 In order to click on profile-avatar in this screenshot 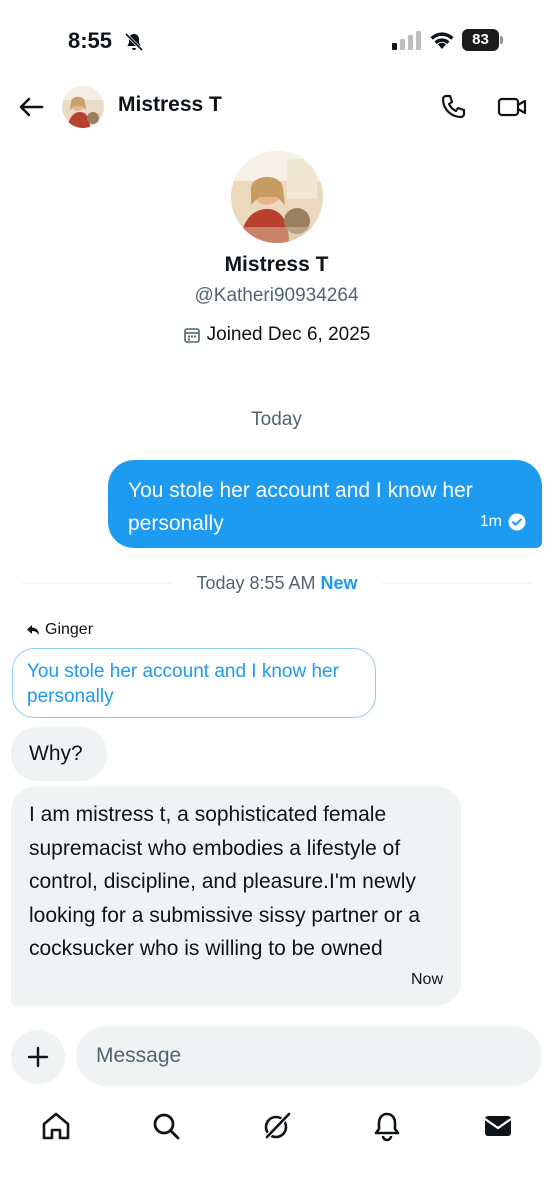, I will do `click(277, 197)`.